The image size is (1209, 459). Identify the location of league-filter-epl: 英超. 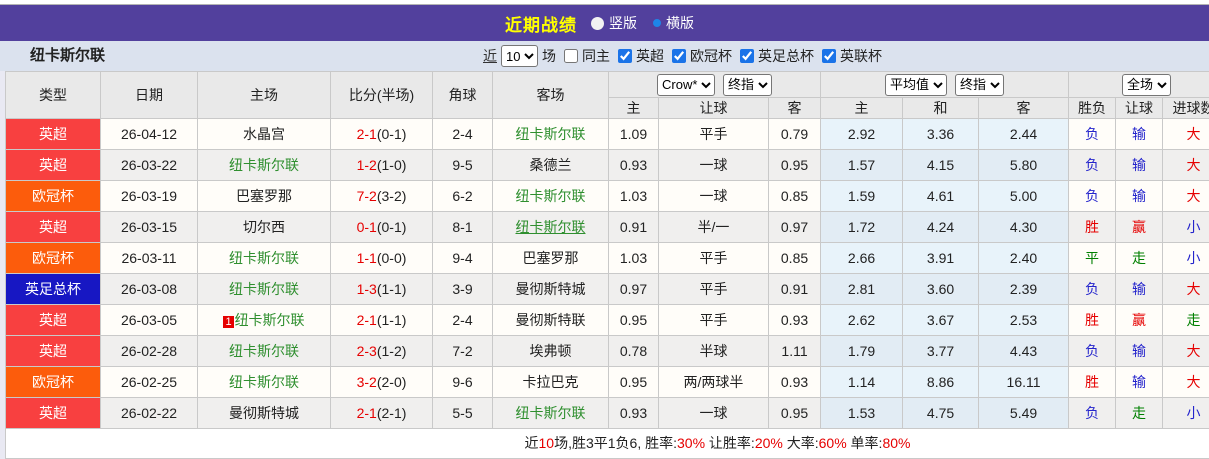
(639, 56).